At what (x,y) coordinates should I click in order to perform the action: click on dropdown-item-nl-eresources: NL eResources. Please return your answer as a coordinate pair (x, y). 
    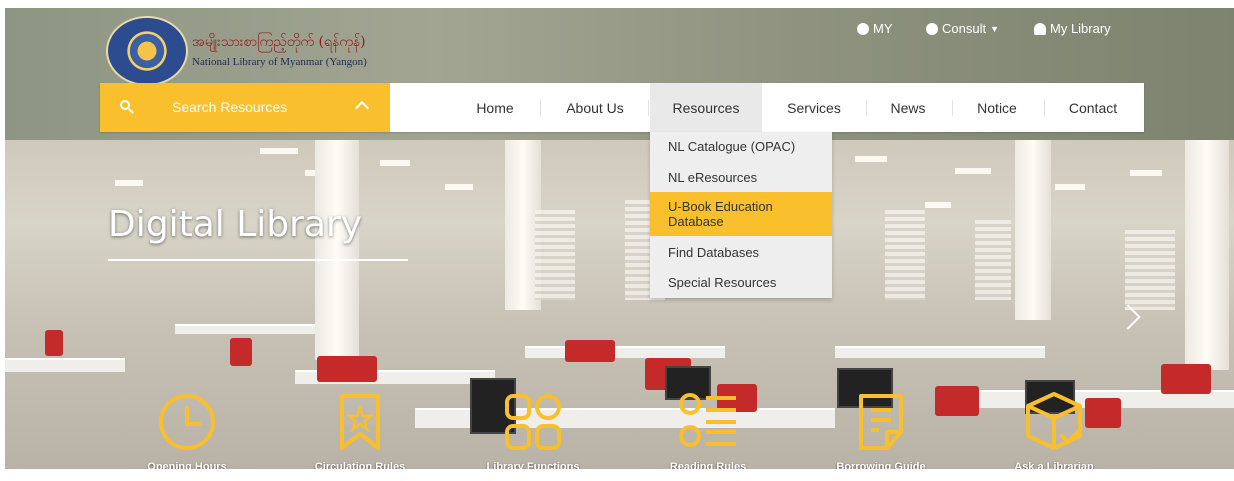
    Looking at the image, I should click on (741, 177).